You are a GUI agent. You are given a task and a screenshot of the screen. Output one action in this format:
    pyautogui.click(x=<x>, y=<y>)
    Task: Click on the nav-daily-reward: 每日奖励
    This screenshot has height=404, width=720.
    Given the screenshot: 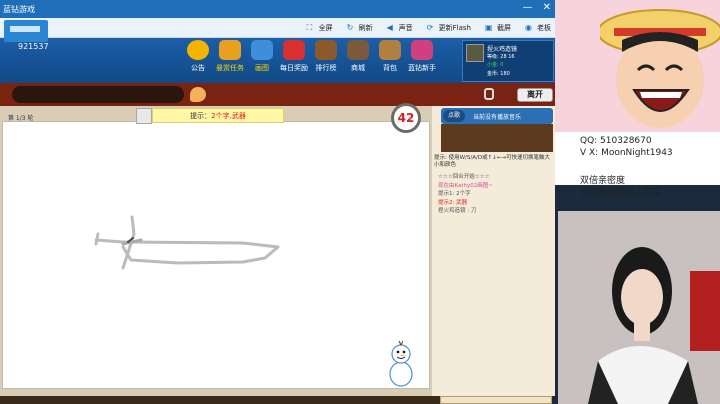 What is the action you would take?
    pyautogui.click(x=294, y=56)
    